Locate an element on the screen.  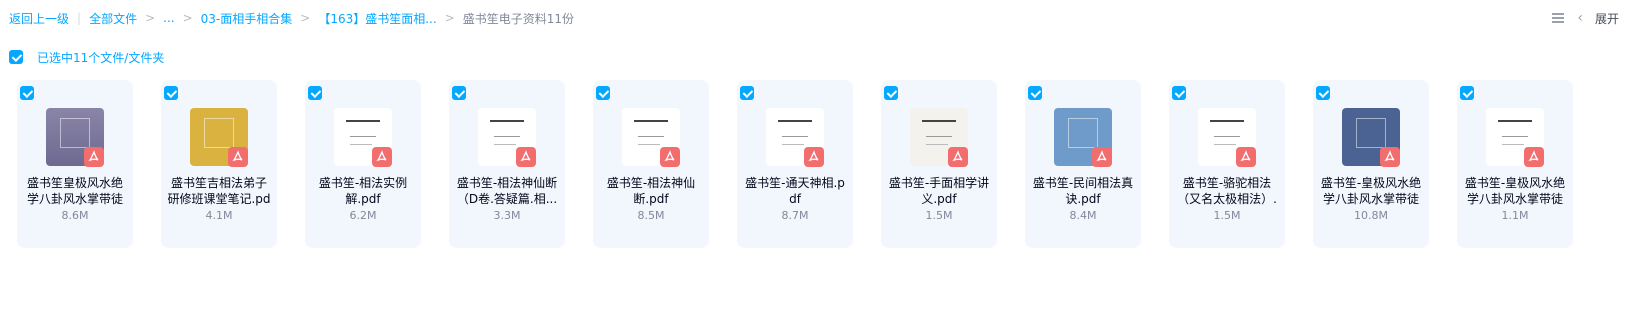
file-card: 盛书笙-手面相学讲义.pdf 1.5M is located at coordinates (939, 164).